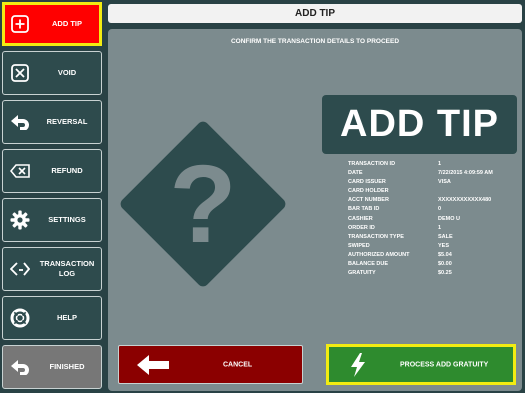  Describe the element at coordinates (433, 191) in the screenshot. I see `detail-row: CARD HOLDER` at that location.